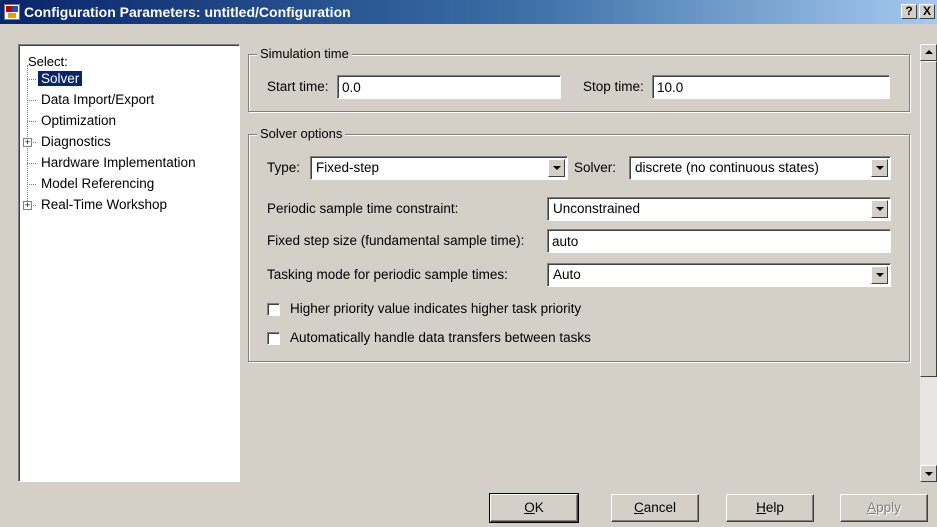  What do you see at coordinates (60, 78) in the screenshot?
I see `tree-item-label: Solver` at bounding box center [60, 78].